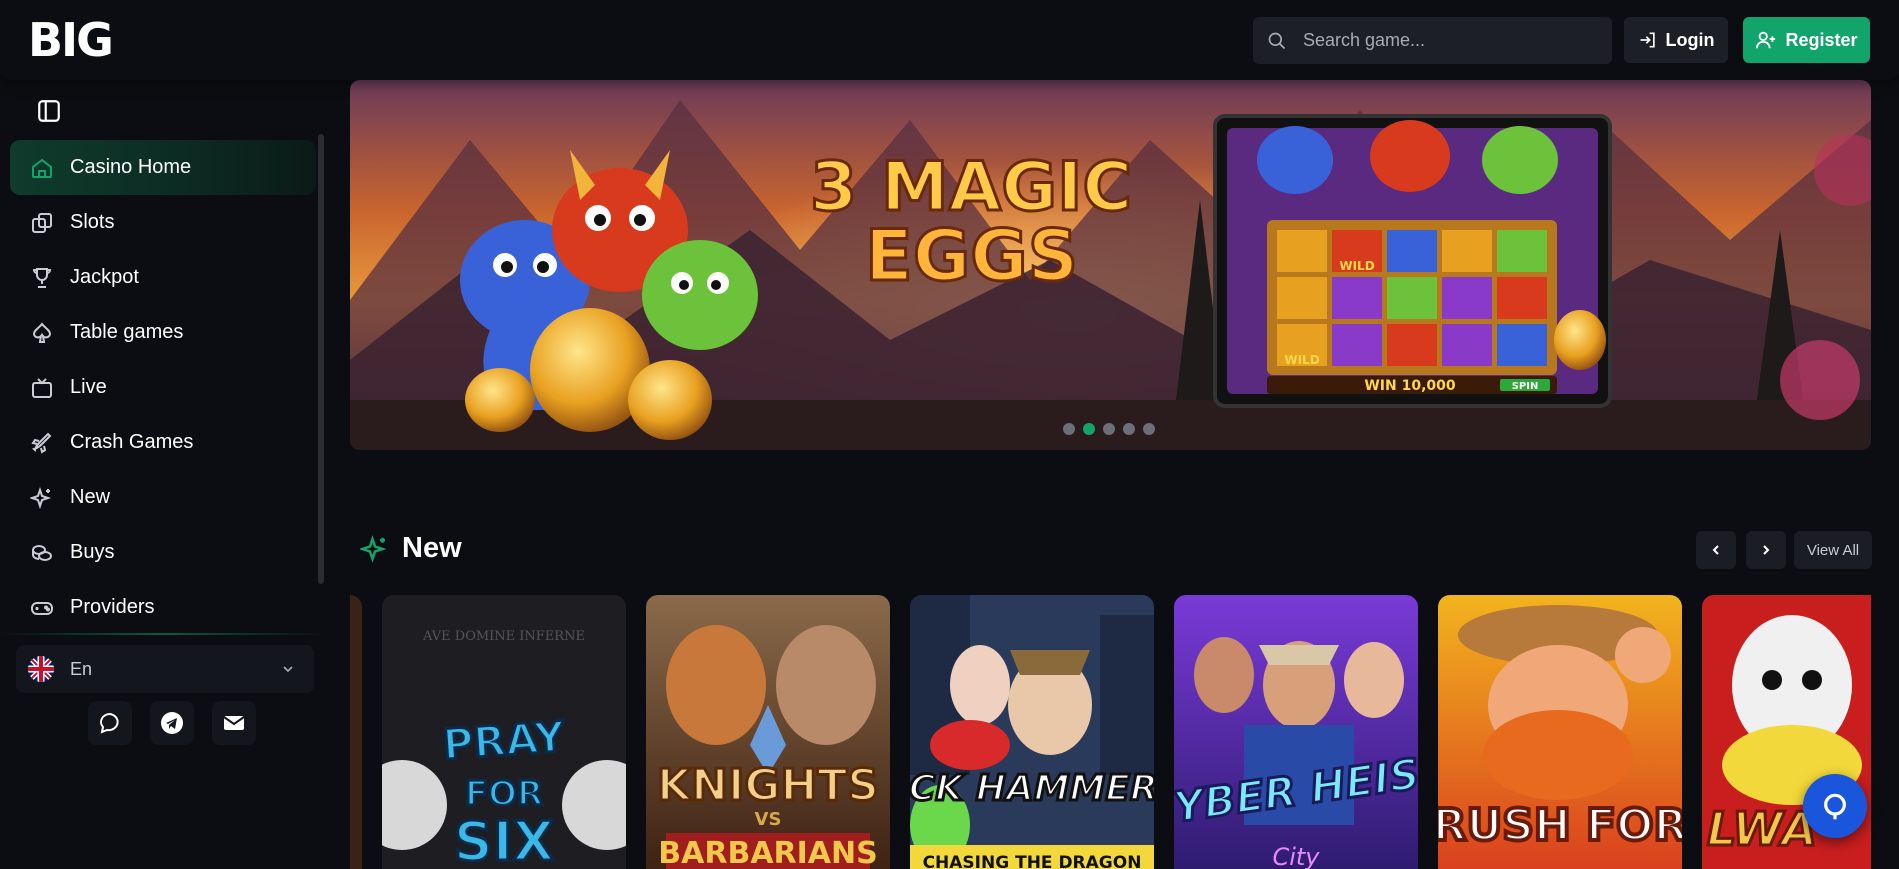 This screenshot has height=869, width=1899. I want to click on register-button: Register, so click(1806, 40).